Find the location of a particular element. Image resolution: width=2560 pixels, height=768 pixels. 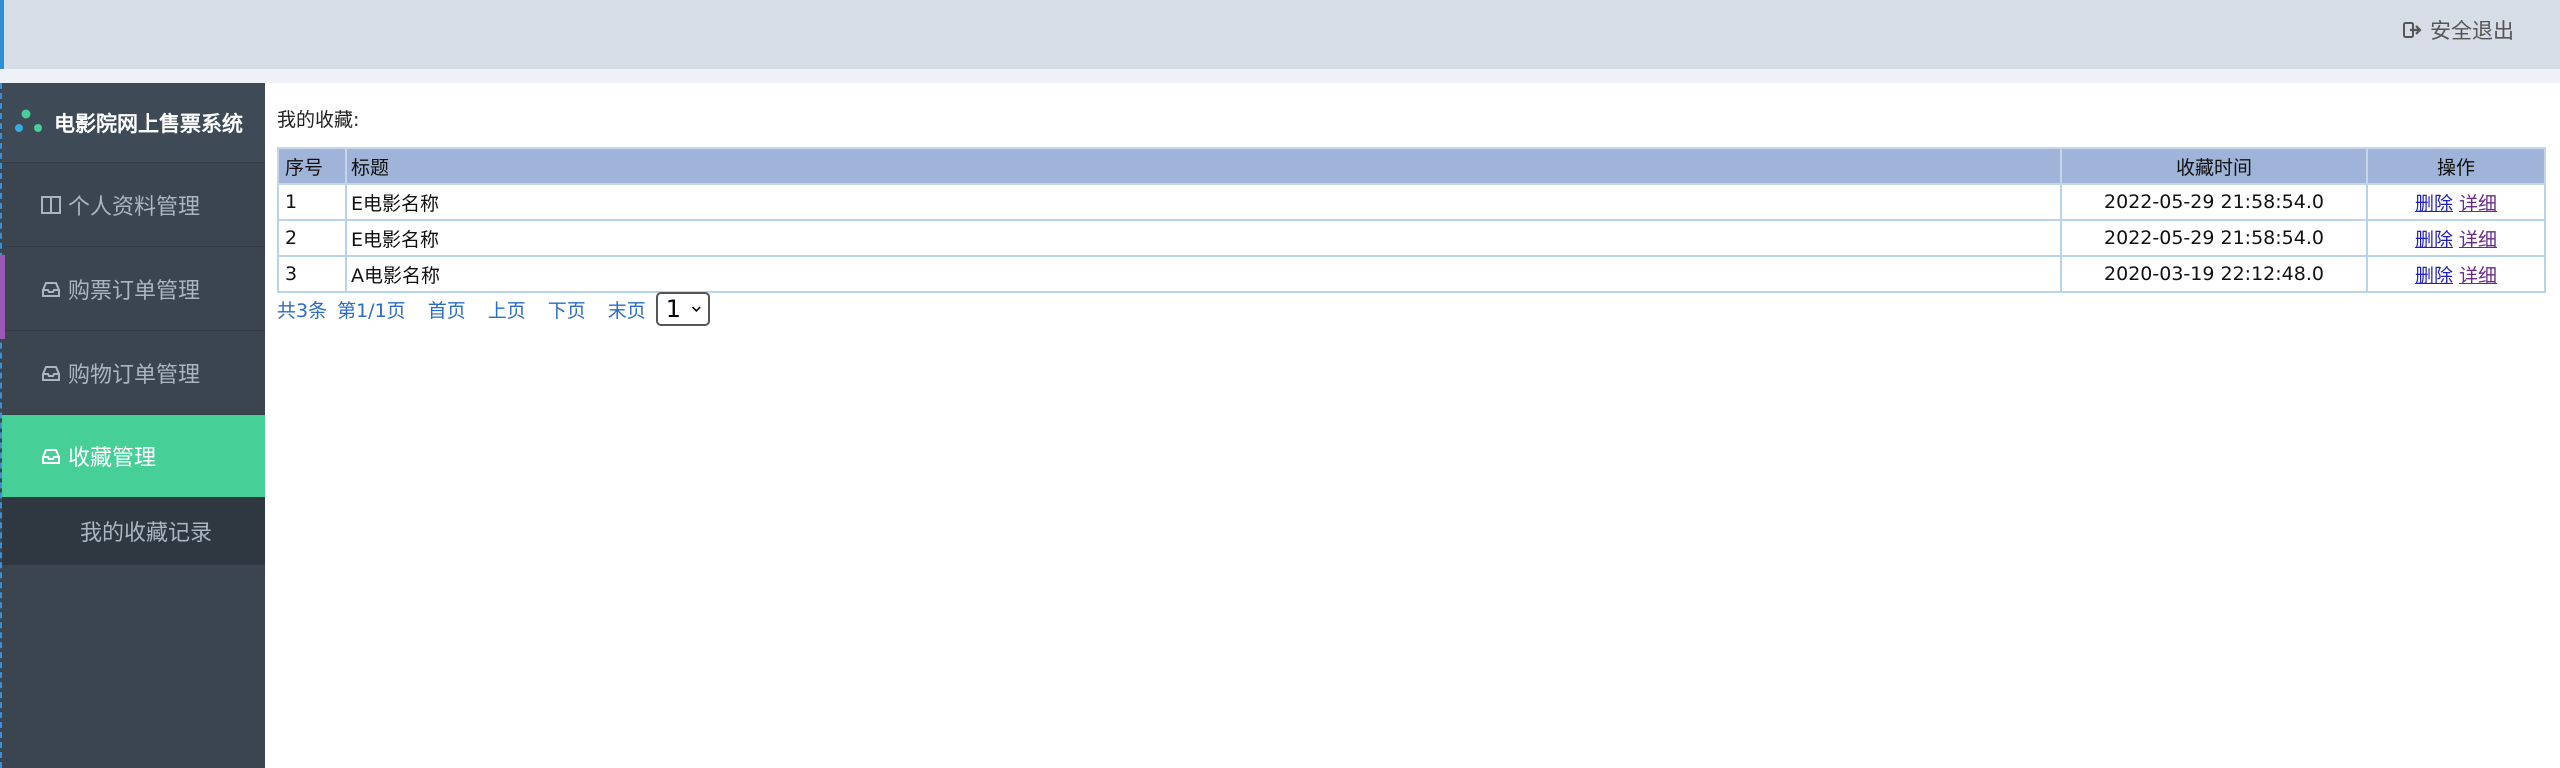

pager-last-link: 末页 is located at coordinates (627, 309).